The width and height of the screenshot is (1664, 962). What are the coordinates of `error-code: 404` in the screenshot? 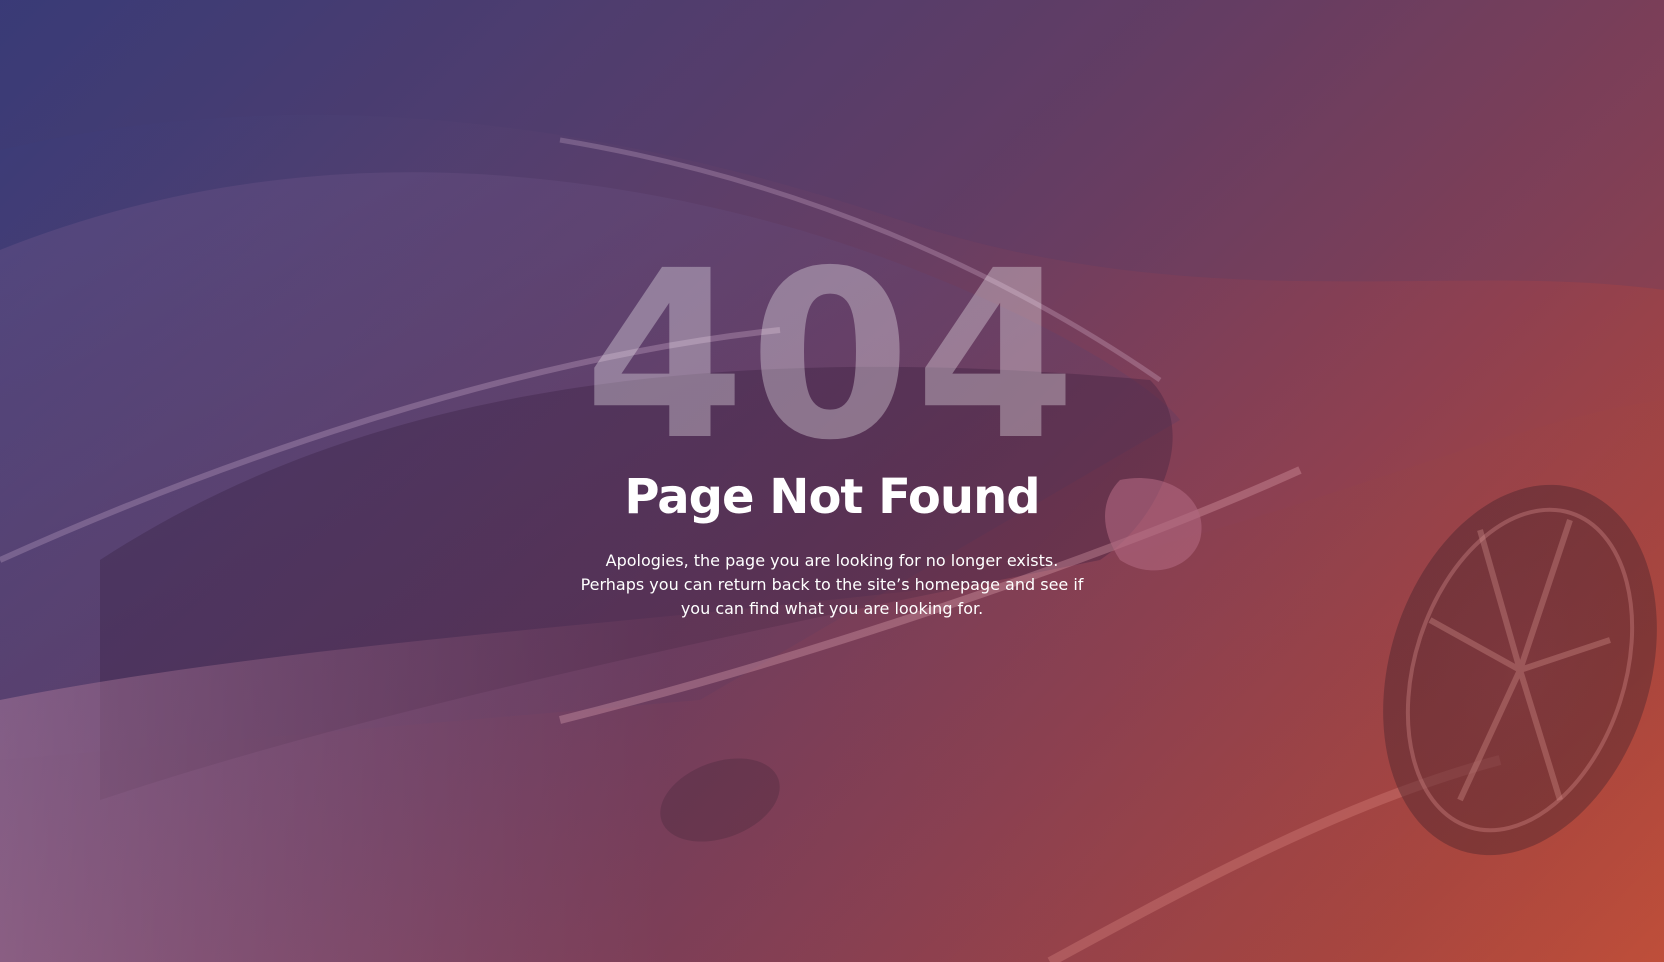 It's located at (832, 356).